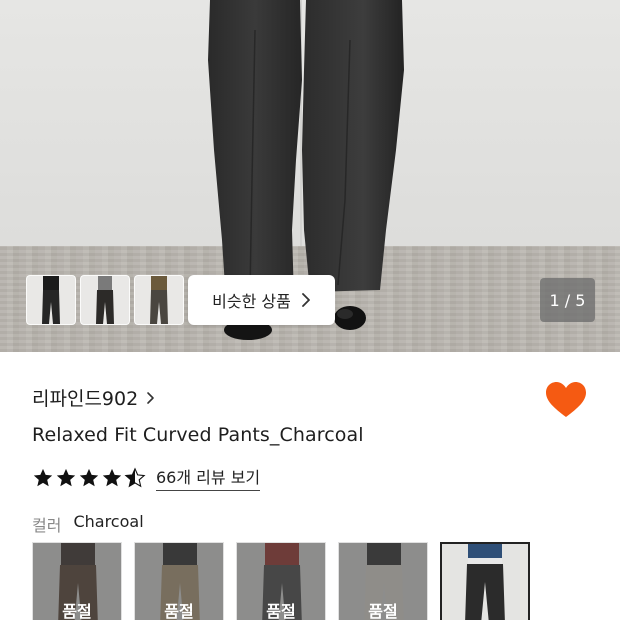  Describe the element at coordinates (179, 581) in the screenshot. I see `color-swatch-beige: 품절` at that location.